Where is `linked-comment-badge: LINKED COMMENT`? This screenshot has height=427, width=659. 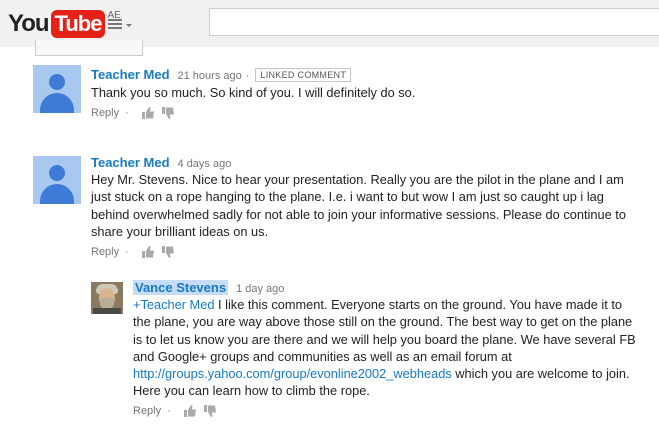 linked-comment-badge: LINKED COMMENT is located at coordinates (303, 75).